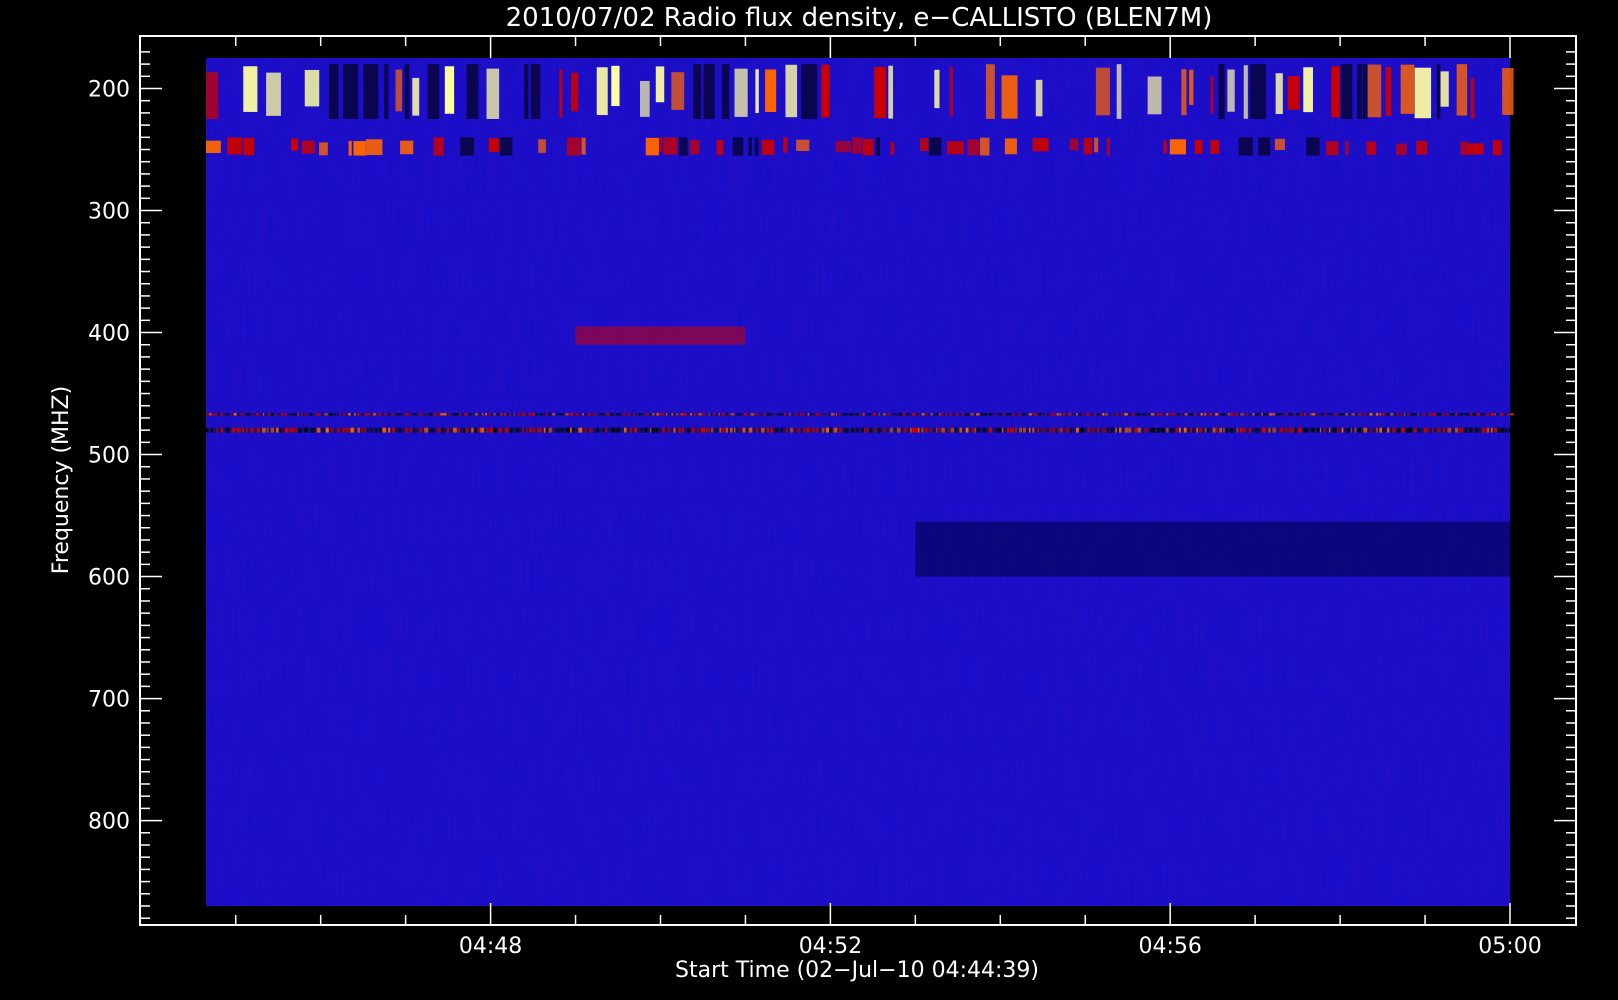 The image size is (1618, 1000). I want to click on x-tick-label: 05:00, so click(1509, 946).